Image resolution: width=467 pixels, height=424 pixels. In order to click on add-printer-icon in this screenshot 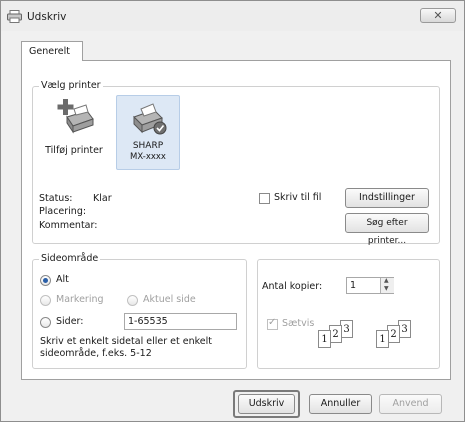, I will do `click(75, 116)`.